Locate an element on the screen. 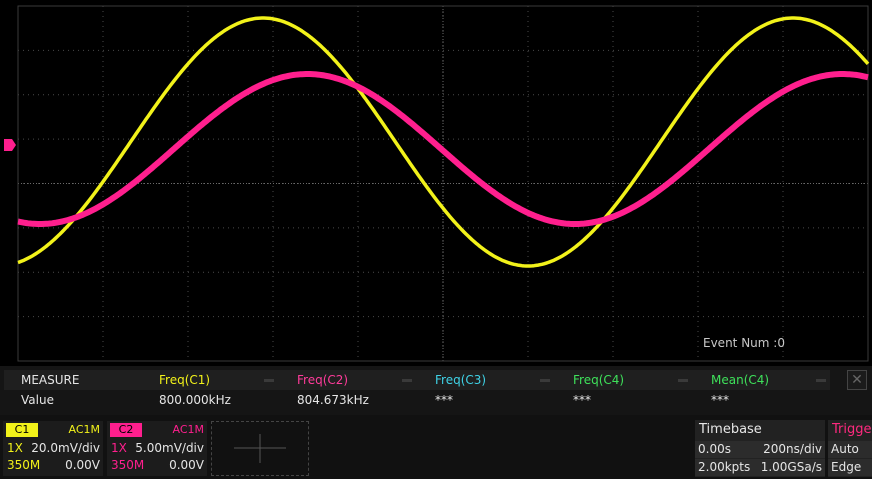  timebase-scale: 200ns/div is located at coordinates (792, 449).